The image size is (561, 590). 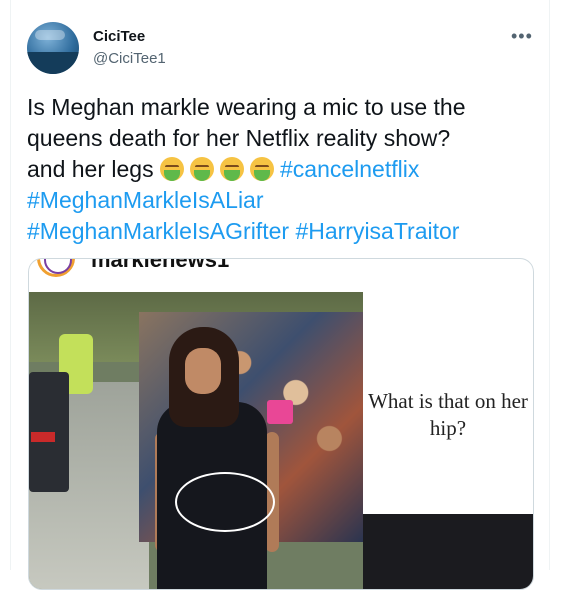 What do you see at coordinates (160, 265) in the screenshot?
I see `source-name: marklenews1` at bounding box center [160, 265].